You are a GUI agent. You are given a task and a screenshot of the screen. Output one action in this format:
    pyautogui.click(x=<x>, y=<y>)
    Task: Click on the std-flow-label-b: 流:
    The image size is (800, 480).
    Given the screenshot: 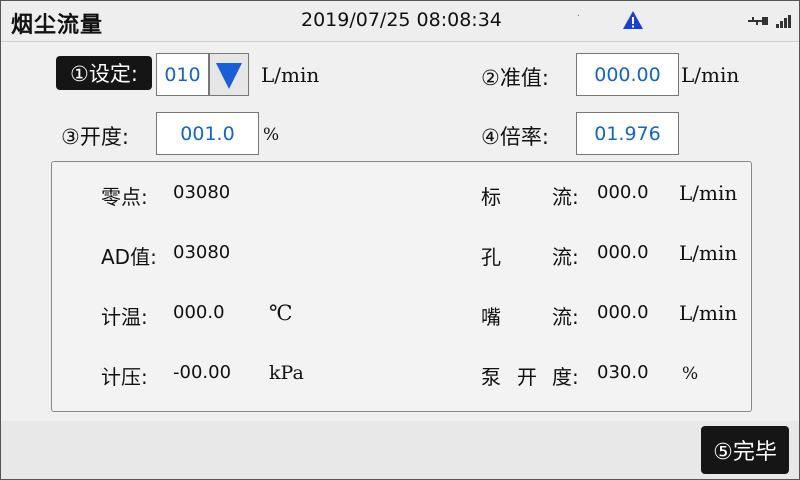 What is the action you would take?
    pyautogui.click(x=565, y=197)
    